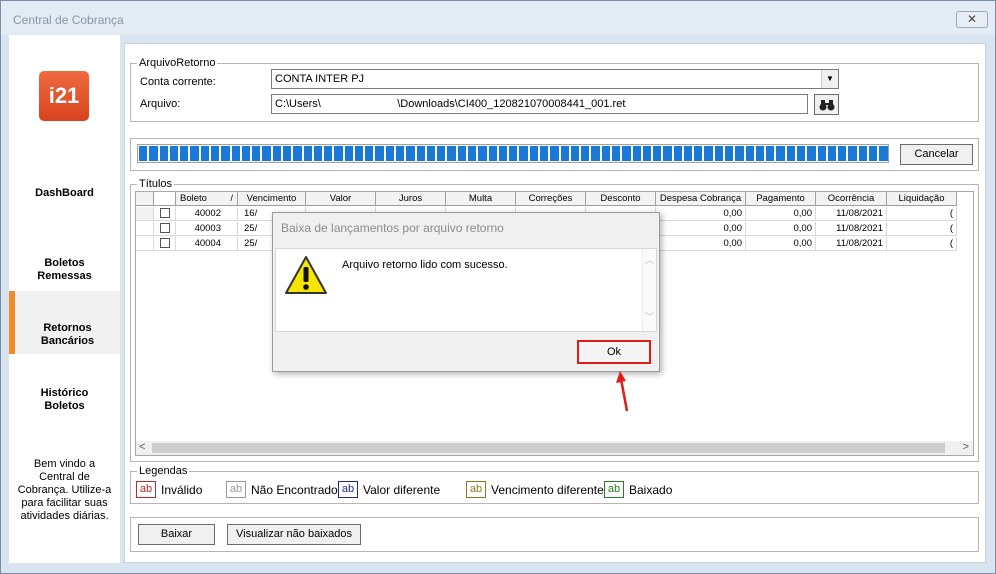 The height and width of the screenshot is (574, 996). I want to click on column-header-ocorrencia: Ocorrência, so click(851, 198).